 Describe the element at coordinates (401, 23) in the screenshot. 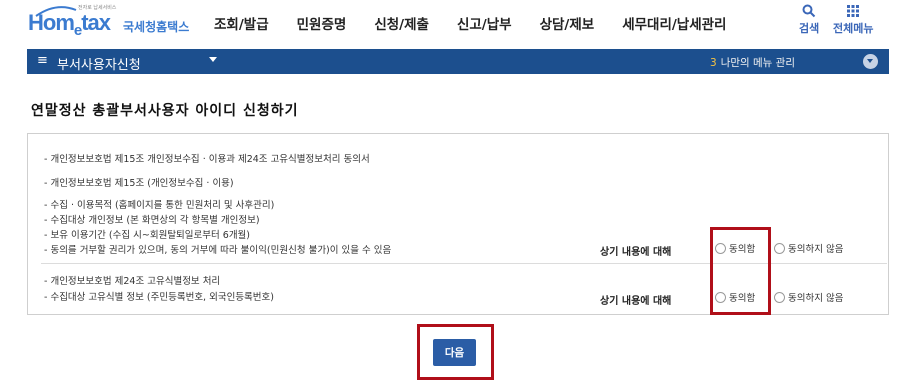

I see `nav-item-application: 신청/제출` at that location.